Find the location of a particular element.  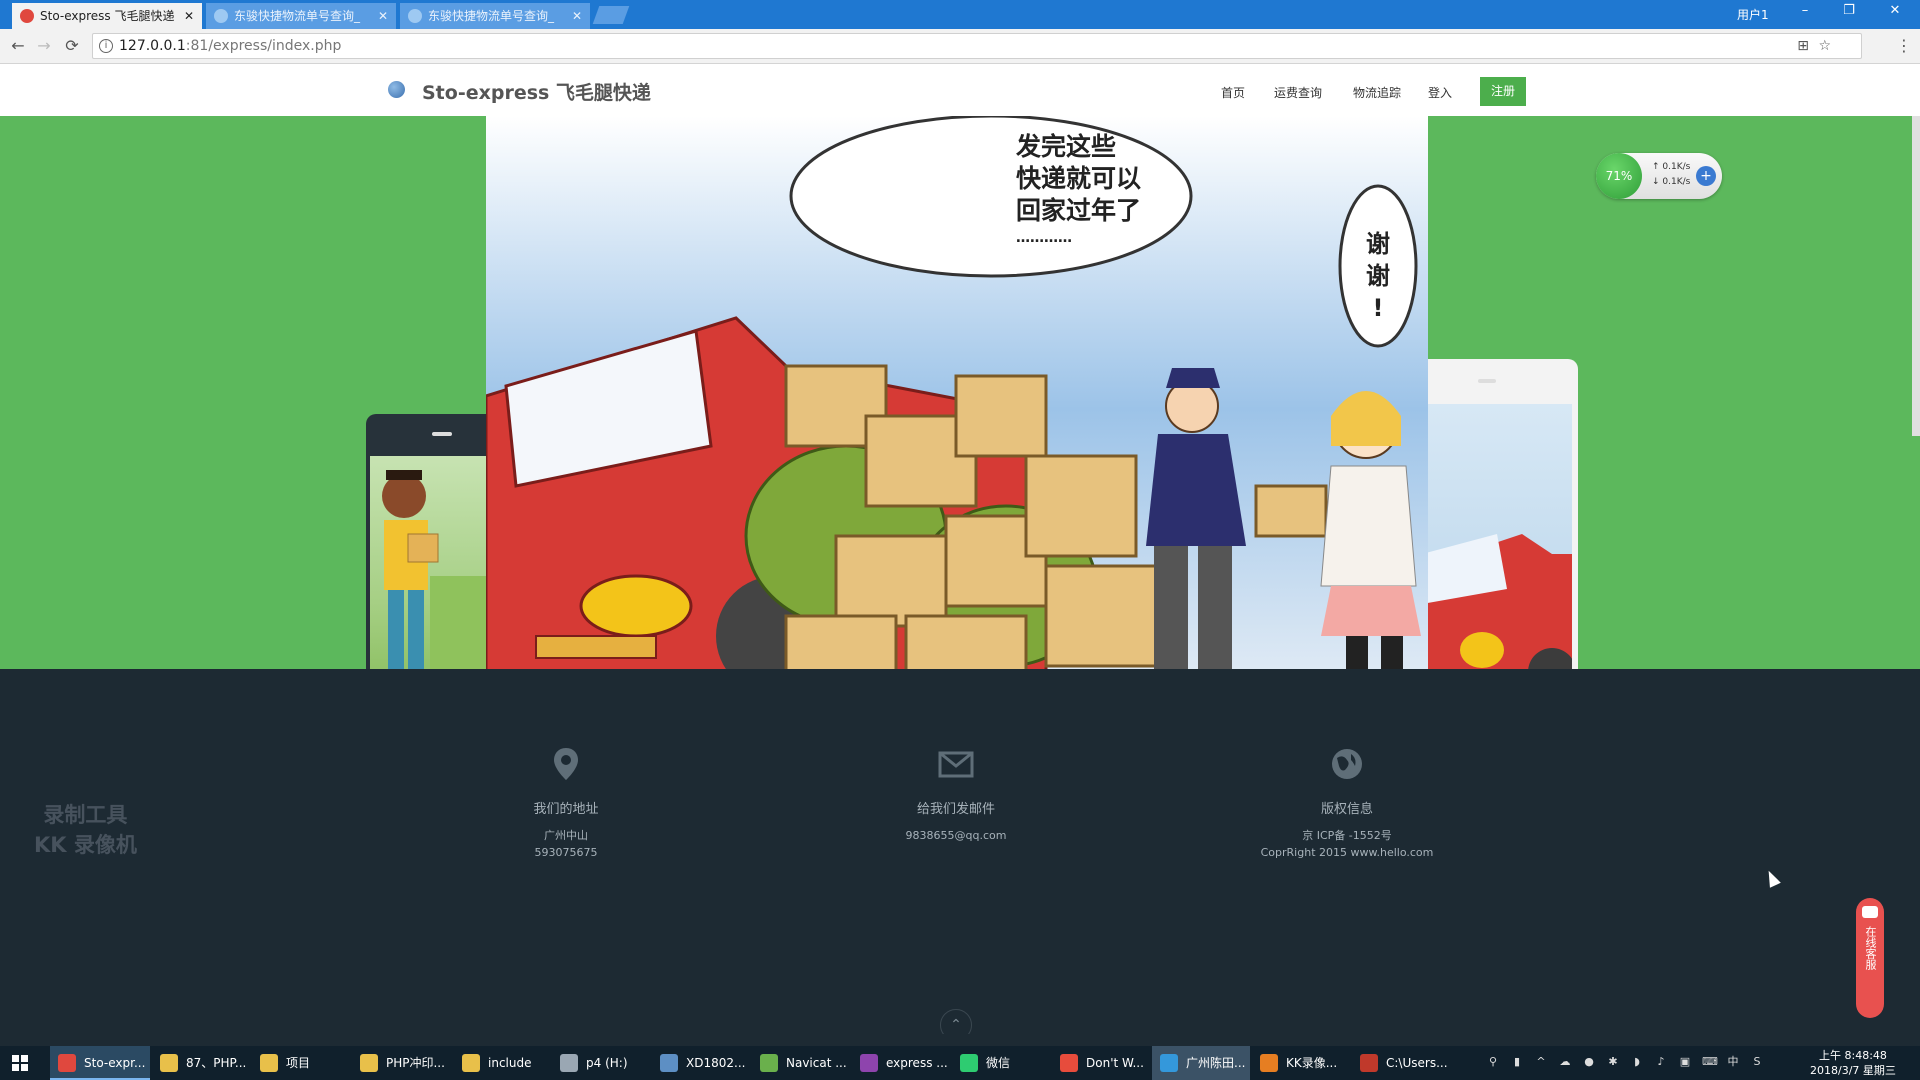

clock-date: 2018/3/7 星期三 is located at coordinates (1853, 1070).